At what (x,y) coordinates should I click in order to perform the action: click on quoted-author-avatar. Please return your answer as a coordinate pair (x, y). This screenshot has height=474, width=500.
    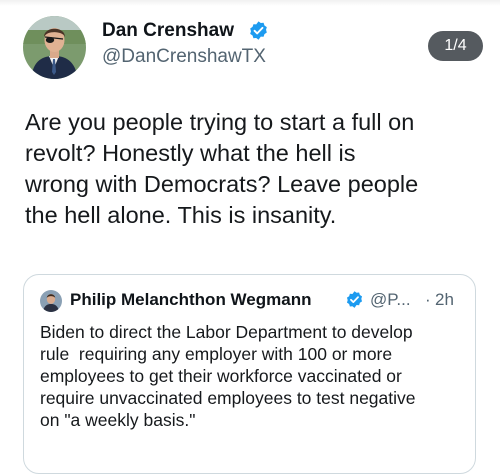
    Looking at the image, I should click on (51, 301).